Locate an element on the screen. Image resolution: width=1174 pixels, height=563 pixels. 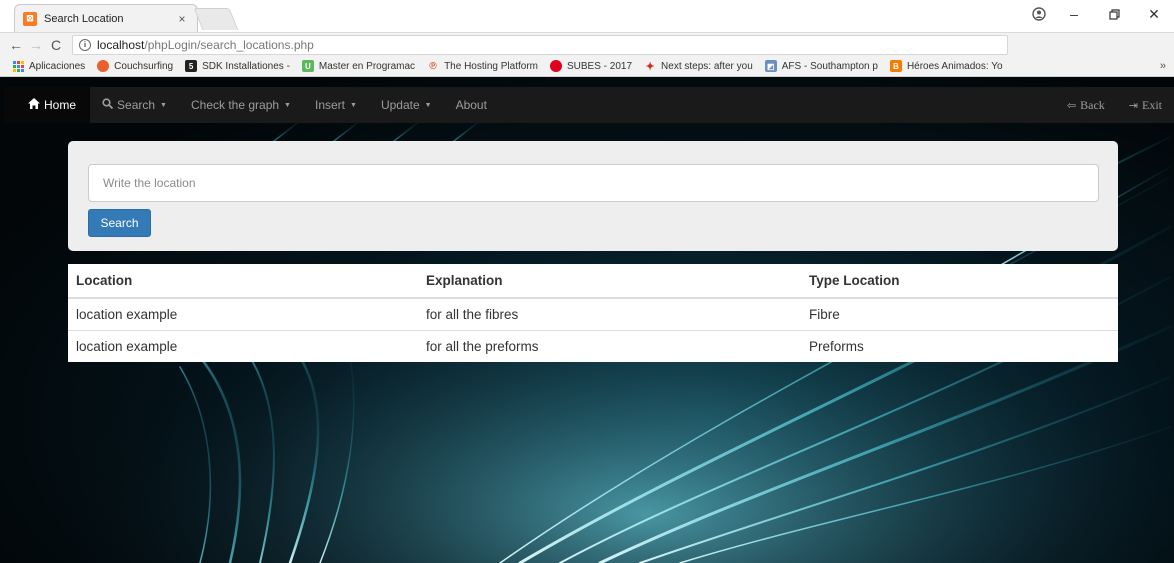
nav-exit-label: Exit is located at coordinates (1152, 104).